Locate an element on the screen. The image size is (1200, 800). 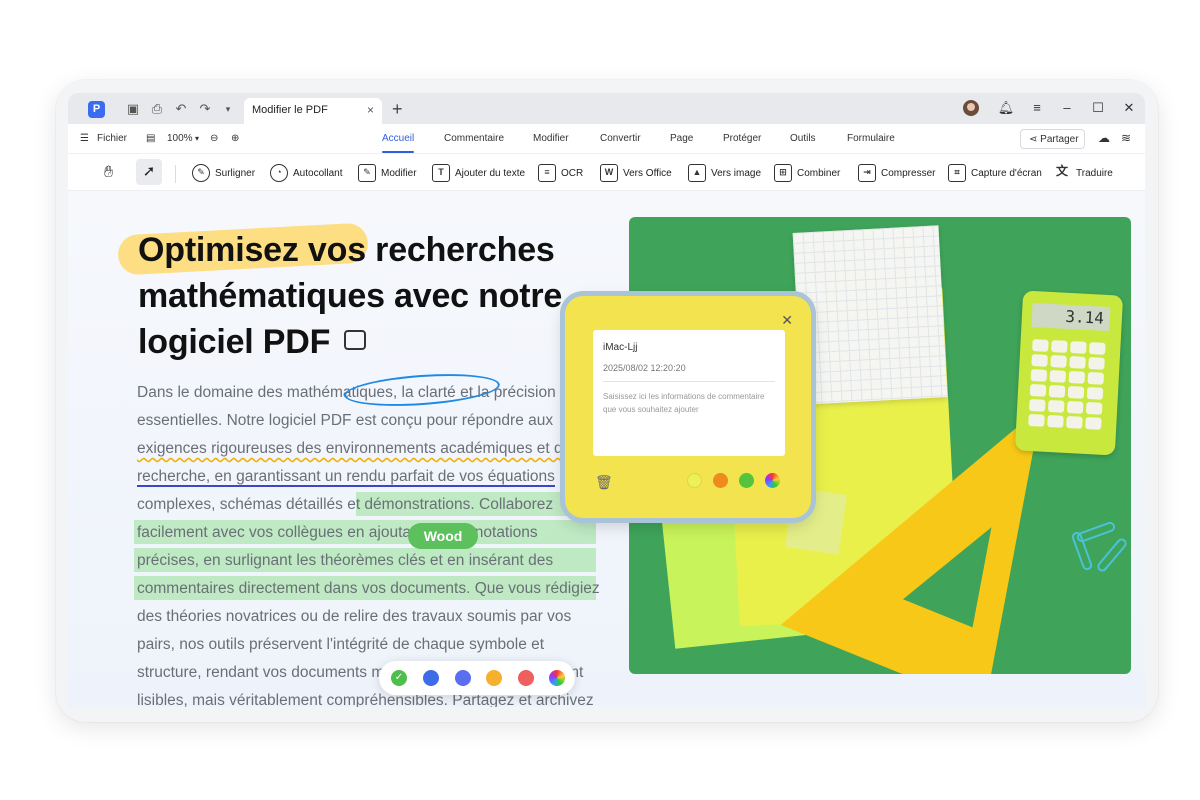
compress-icon: ⇥ is located at coordinates (867, 173).